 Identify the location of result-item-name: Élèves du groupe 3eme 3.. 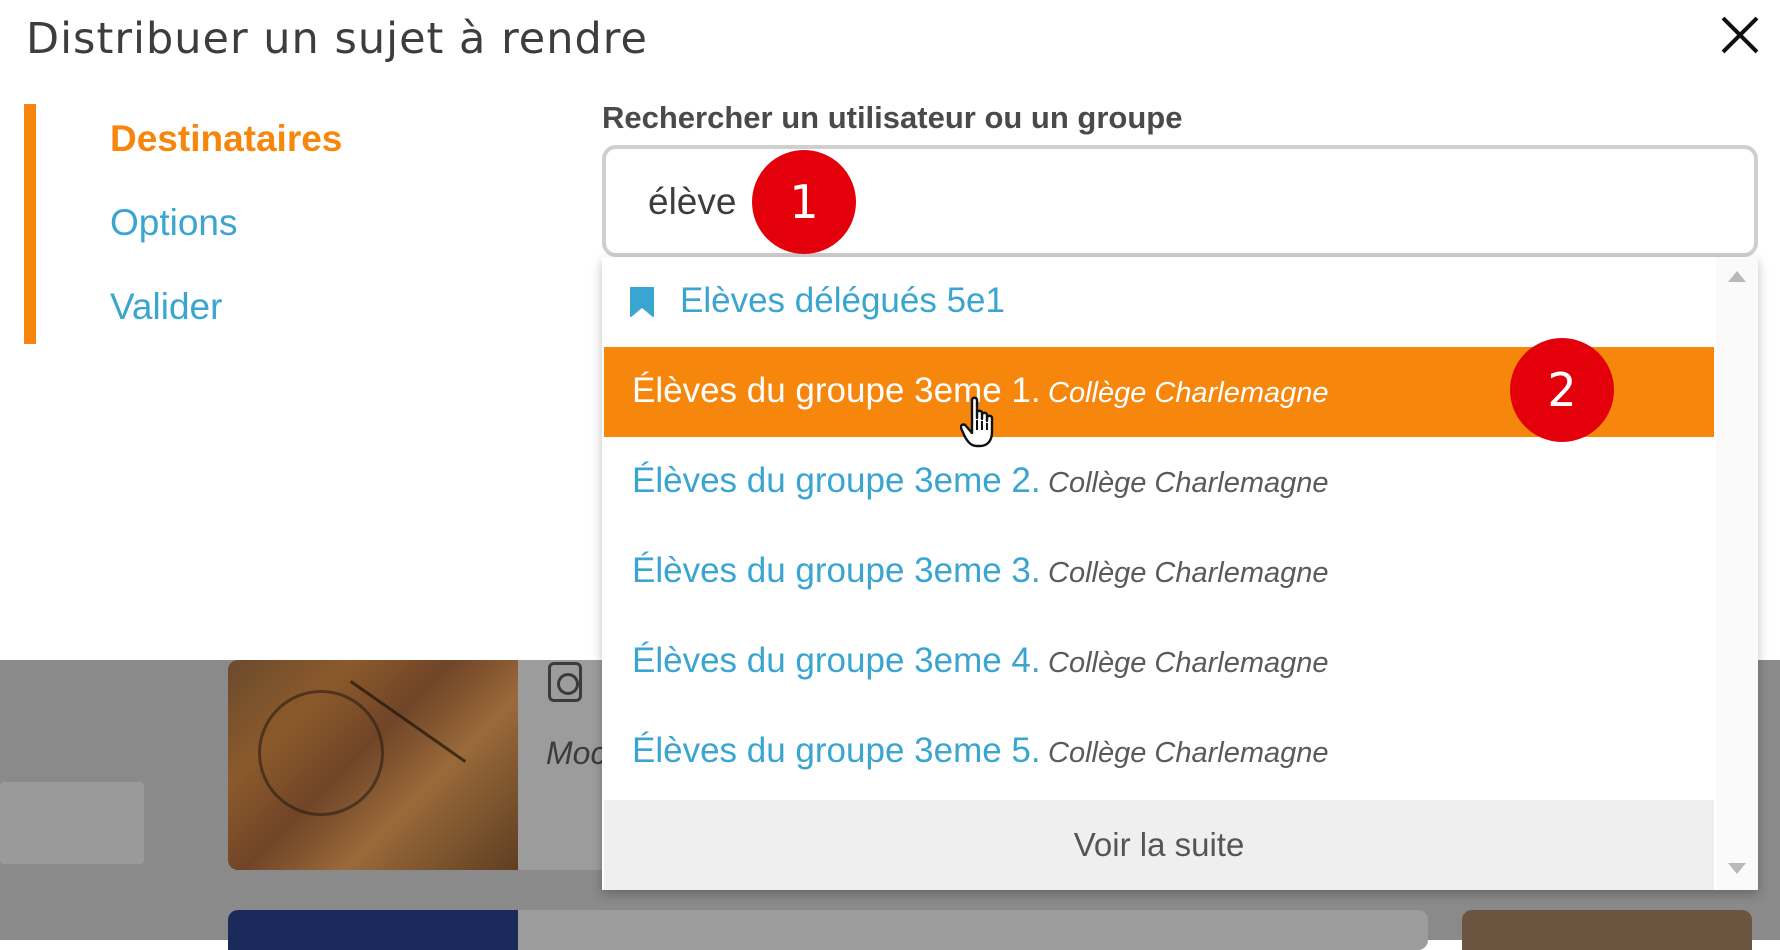
(836, 570).